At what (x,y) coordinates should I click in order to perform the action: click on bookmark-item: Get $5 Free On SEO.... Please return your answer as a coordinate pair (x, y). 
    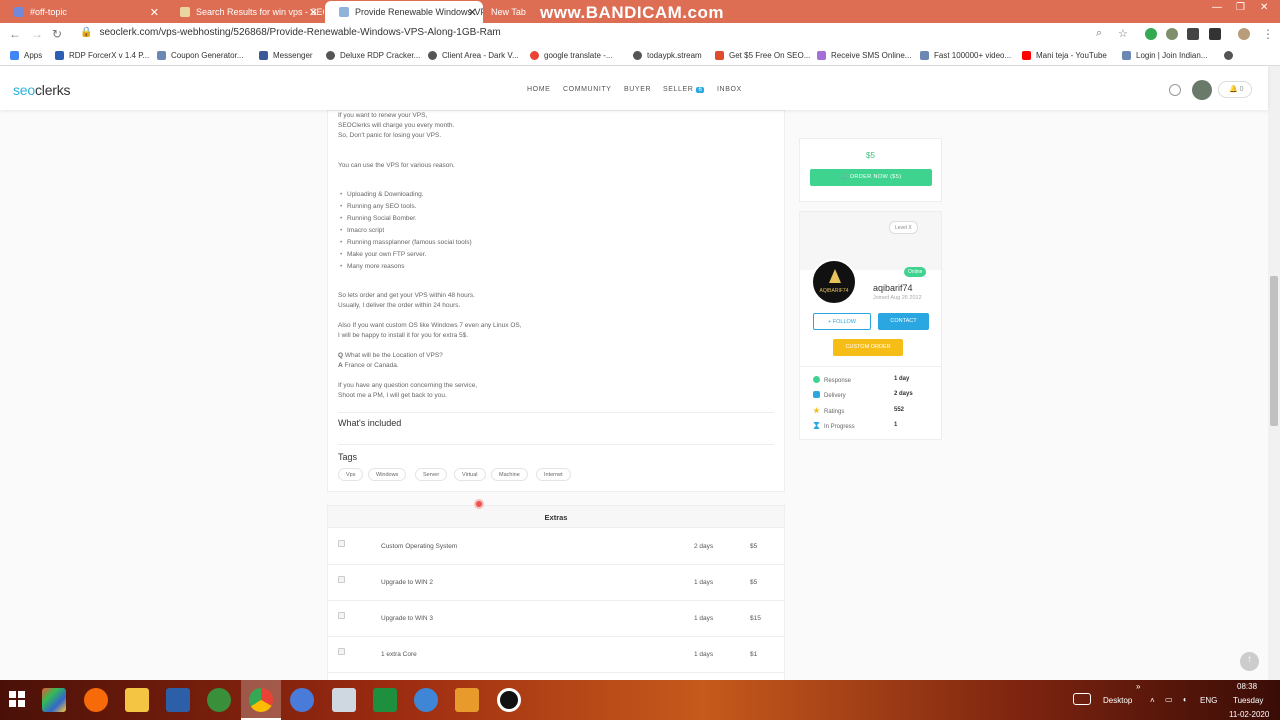
    Looking at the image, I should click on (762, 55).